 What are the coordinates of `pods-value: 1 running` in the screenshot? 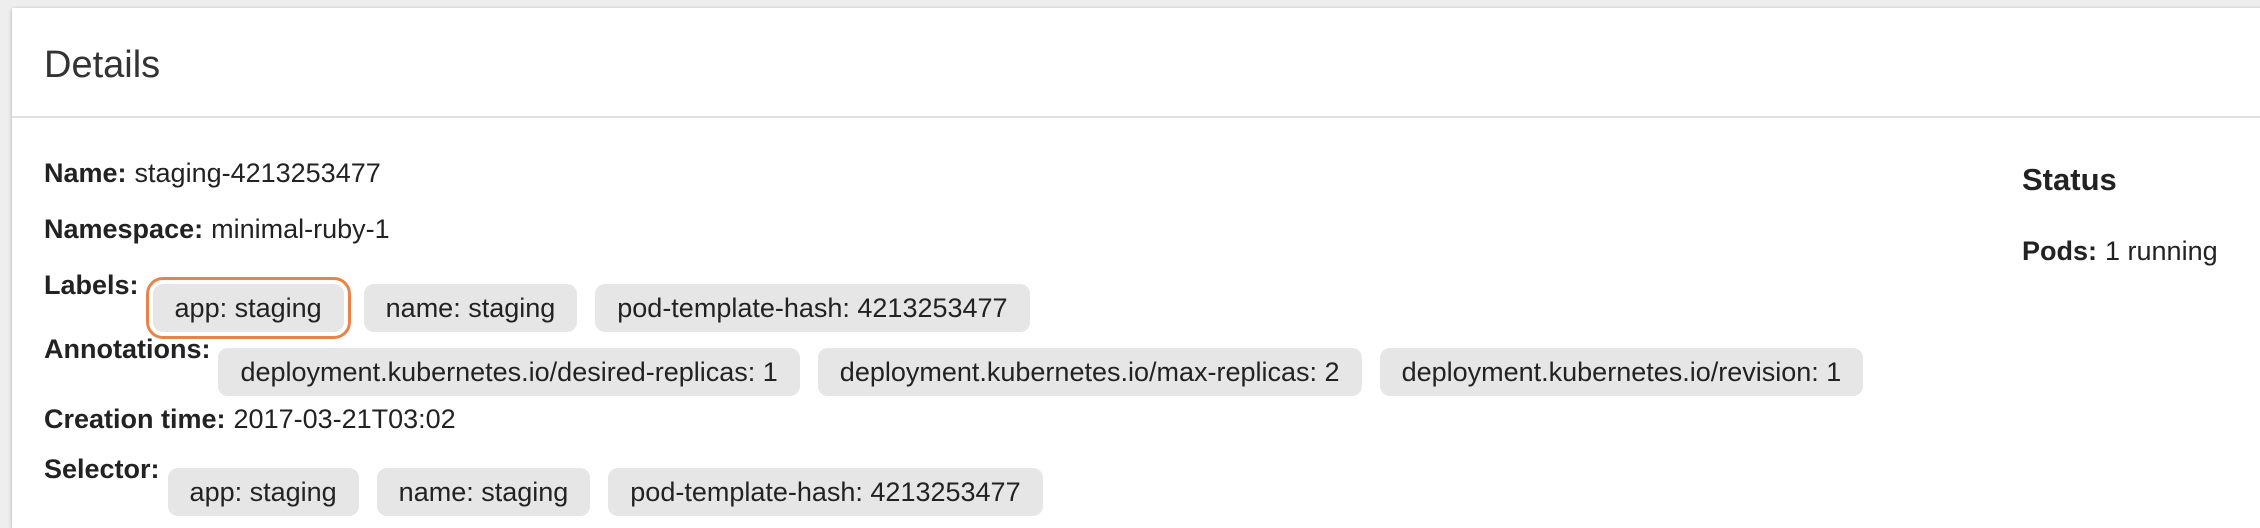 It's located at (2161, 251).